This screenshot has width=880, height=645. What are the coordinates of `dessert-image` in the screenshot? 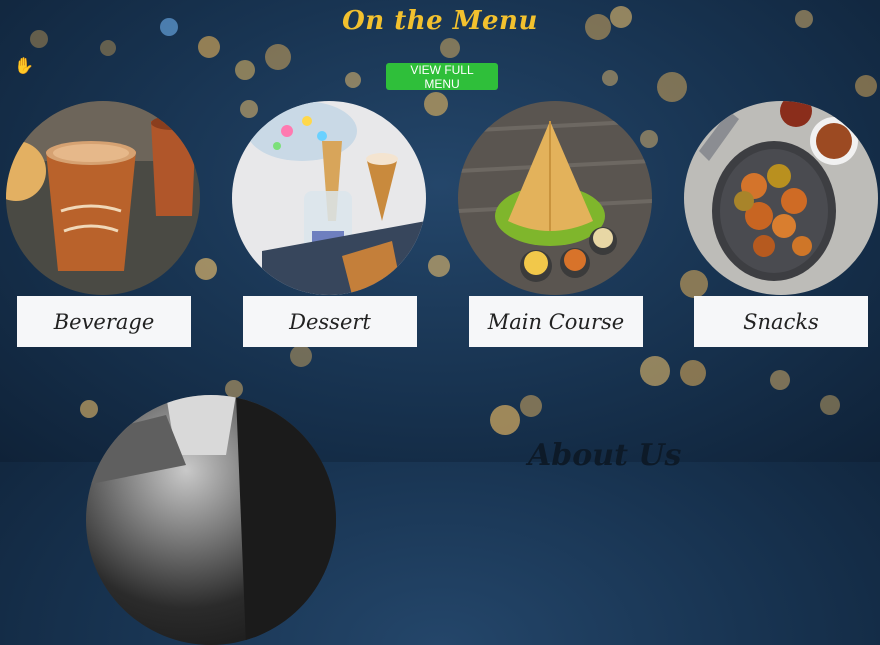 It's located at (329, 198).